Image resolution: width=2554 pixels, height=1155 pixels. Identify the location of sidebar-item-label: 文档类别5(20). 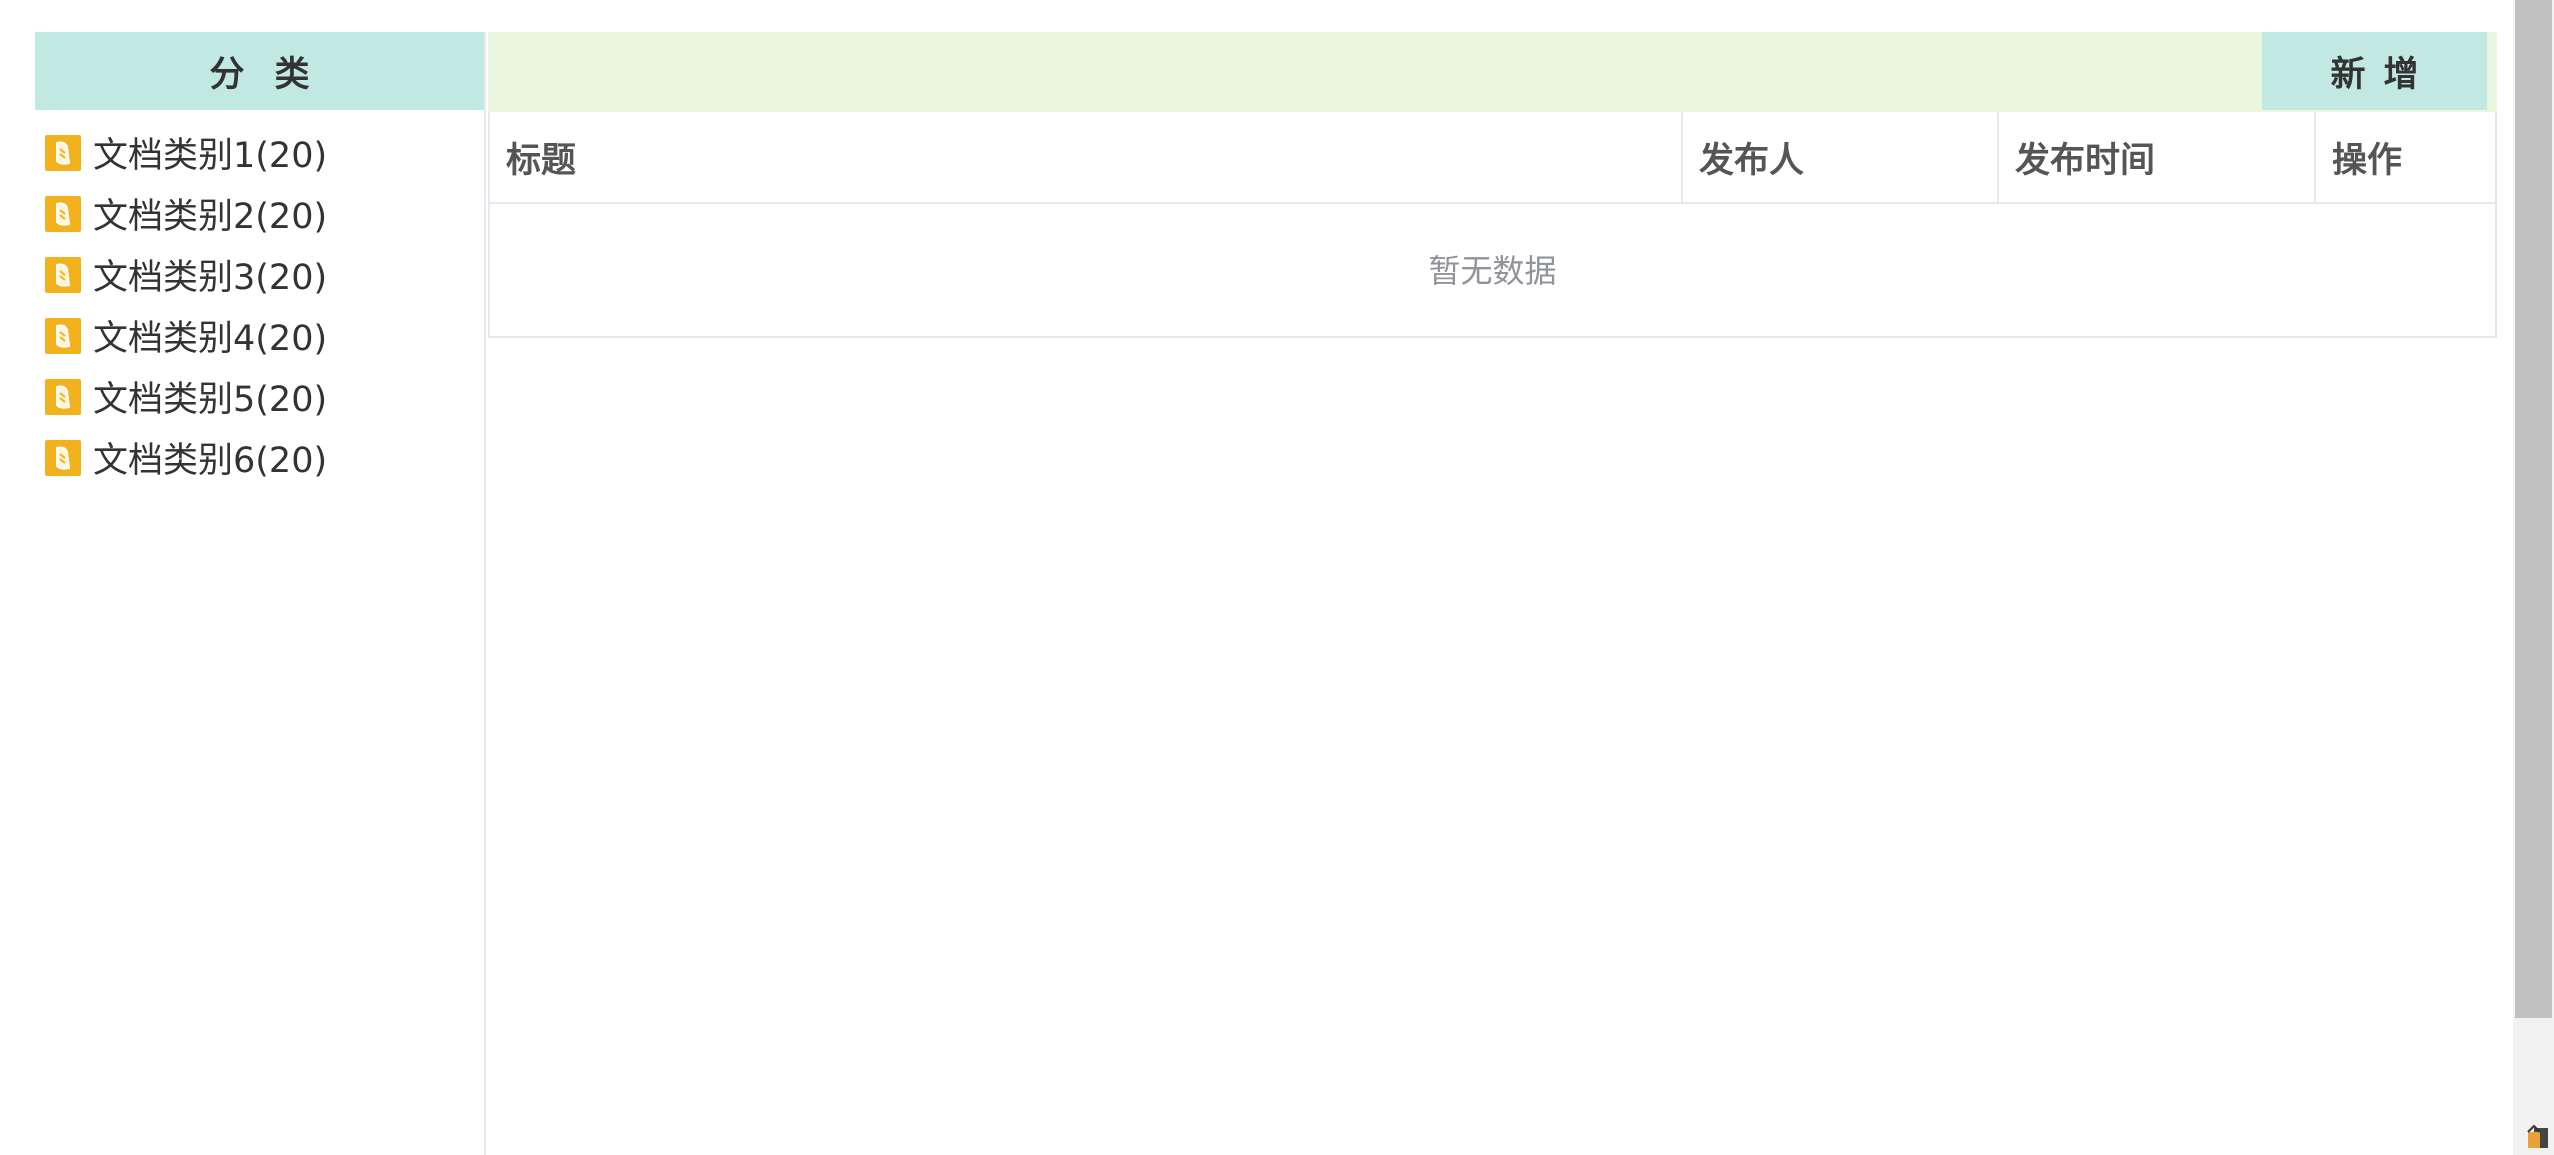
(210, 400).